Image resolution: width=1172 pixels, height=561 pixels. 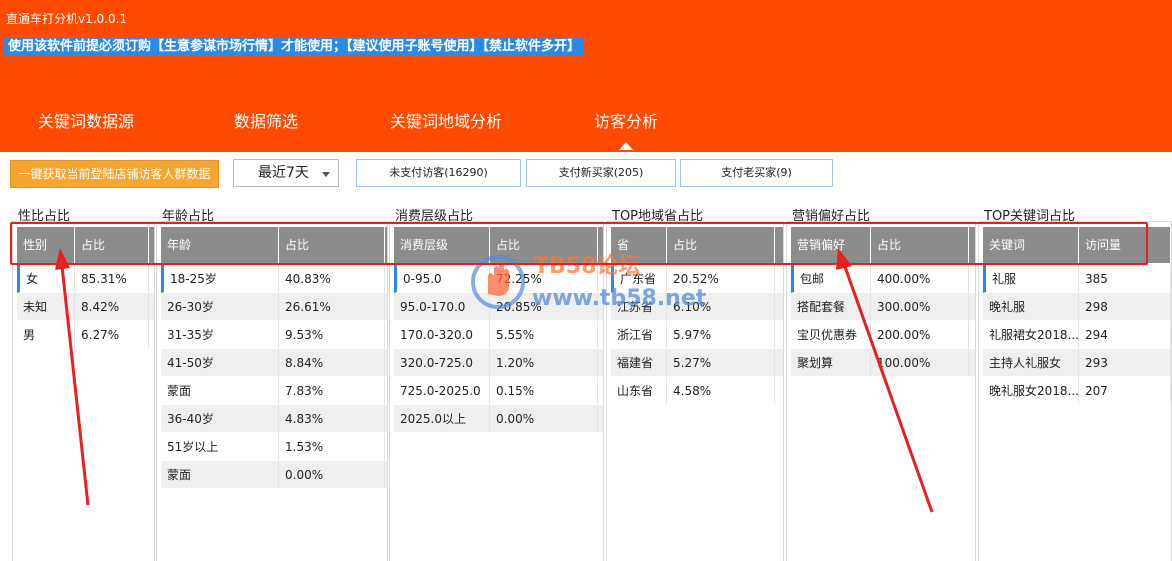 What do you see at coordinates (885, 380) in the screenshot?
I see `arrow-right-annotation` at bounding box center [885, 380].